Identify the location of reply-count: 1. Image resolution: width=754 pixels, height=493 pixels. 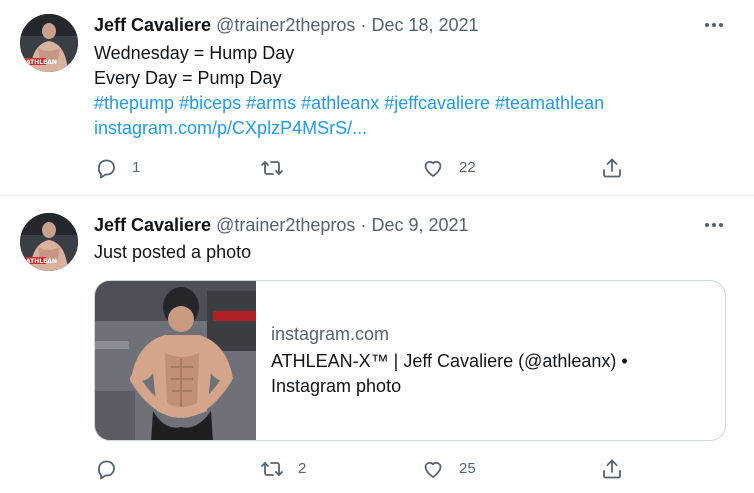
(136, 167).